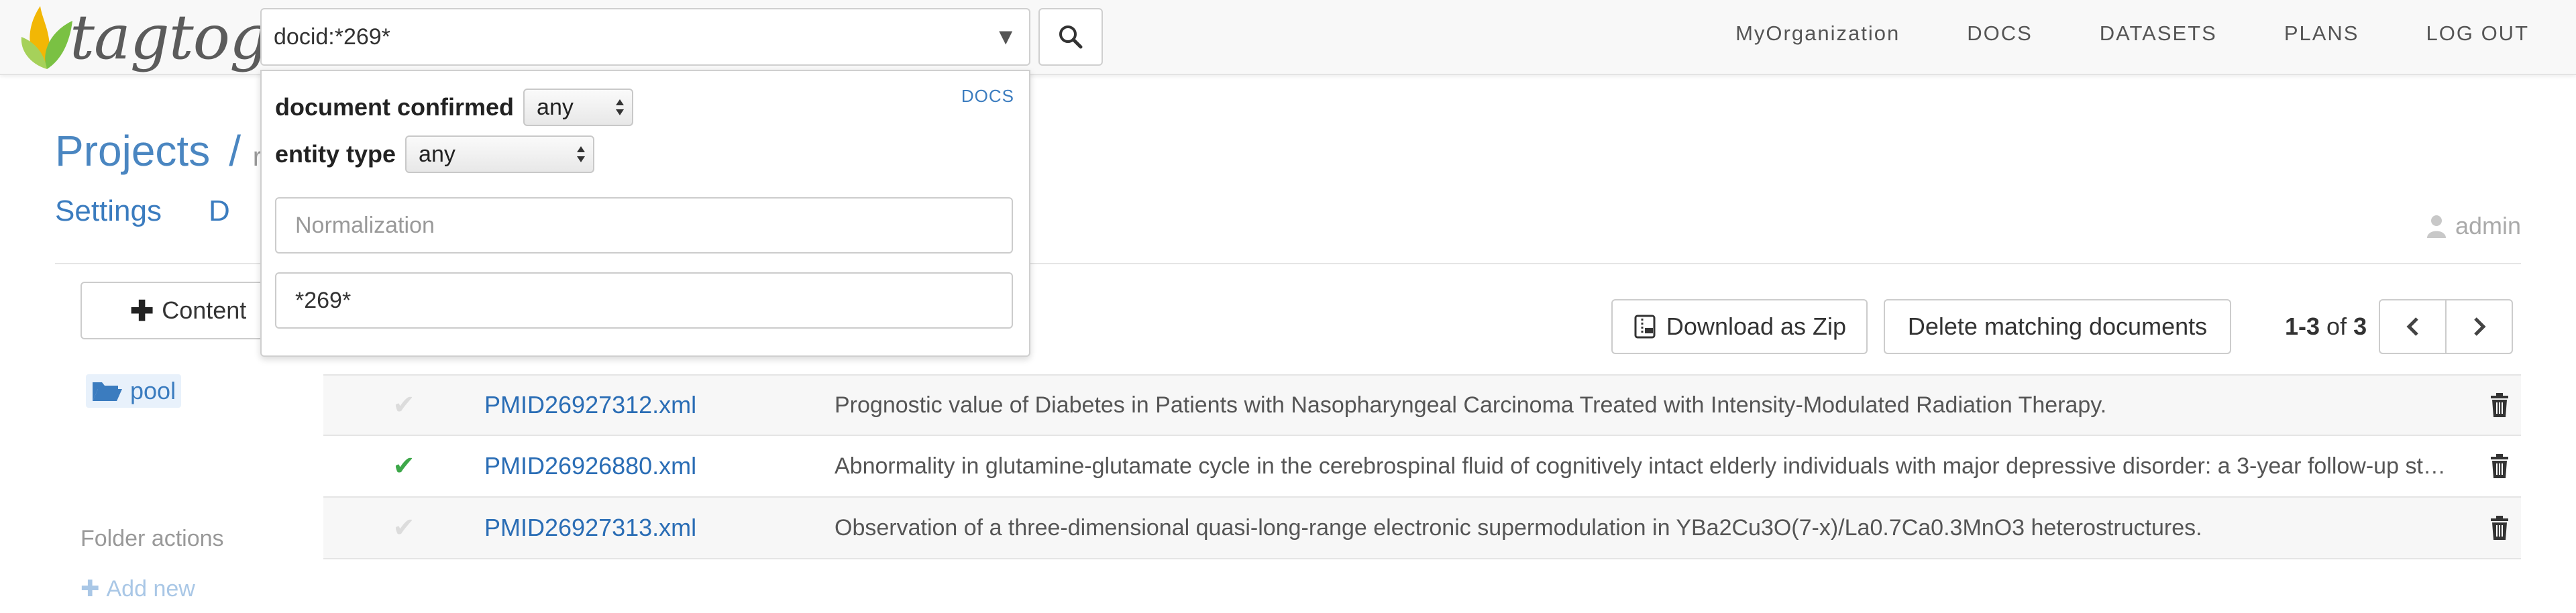 The width and height of the screenshot is (2576, 613). I want to click on add-content-label: Content, so click(204, 310).